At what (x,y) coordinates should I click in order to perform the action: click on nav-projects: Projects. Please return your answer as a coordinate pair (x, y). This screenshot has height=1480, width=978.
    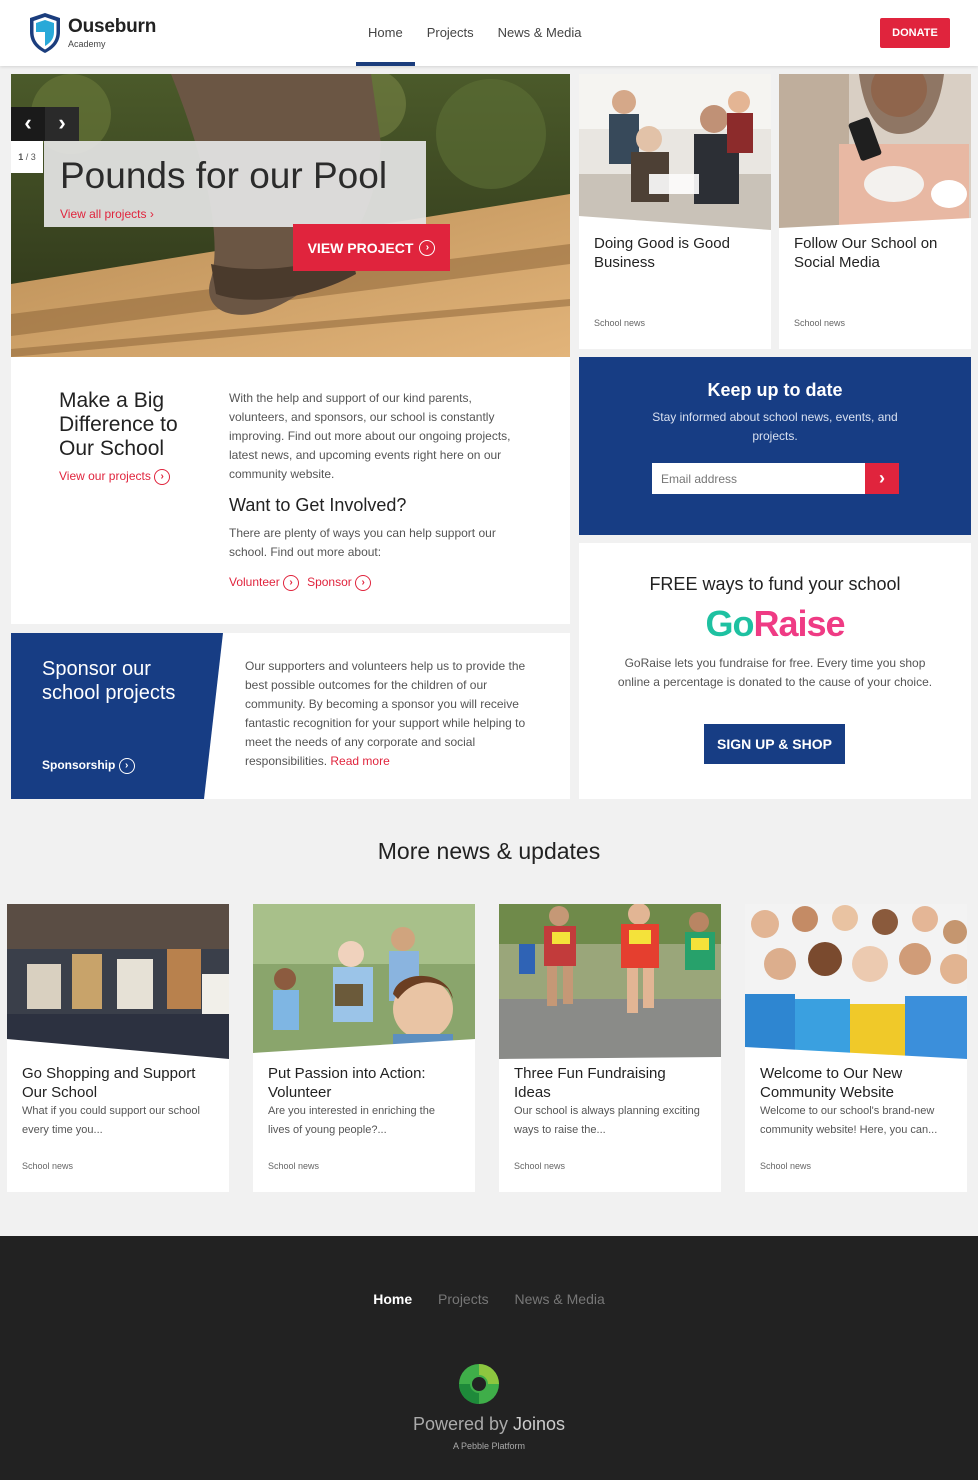
    Looking at the image, I should click on (450, 33).